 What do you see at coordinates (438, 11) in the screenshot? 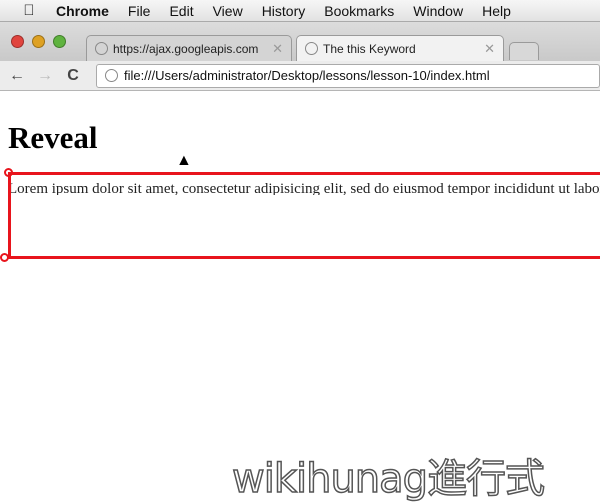
I see `menu-window: Window` at bounding box center [438, 11].